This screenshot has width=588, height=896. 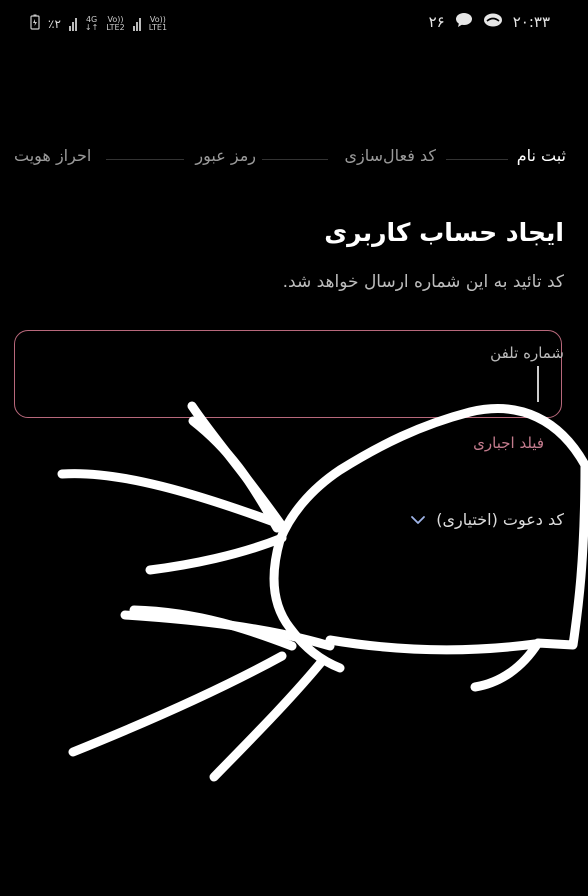 I want to click on phone-required-helper: فیلد اجباری, so click(x=508, y=443).